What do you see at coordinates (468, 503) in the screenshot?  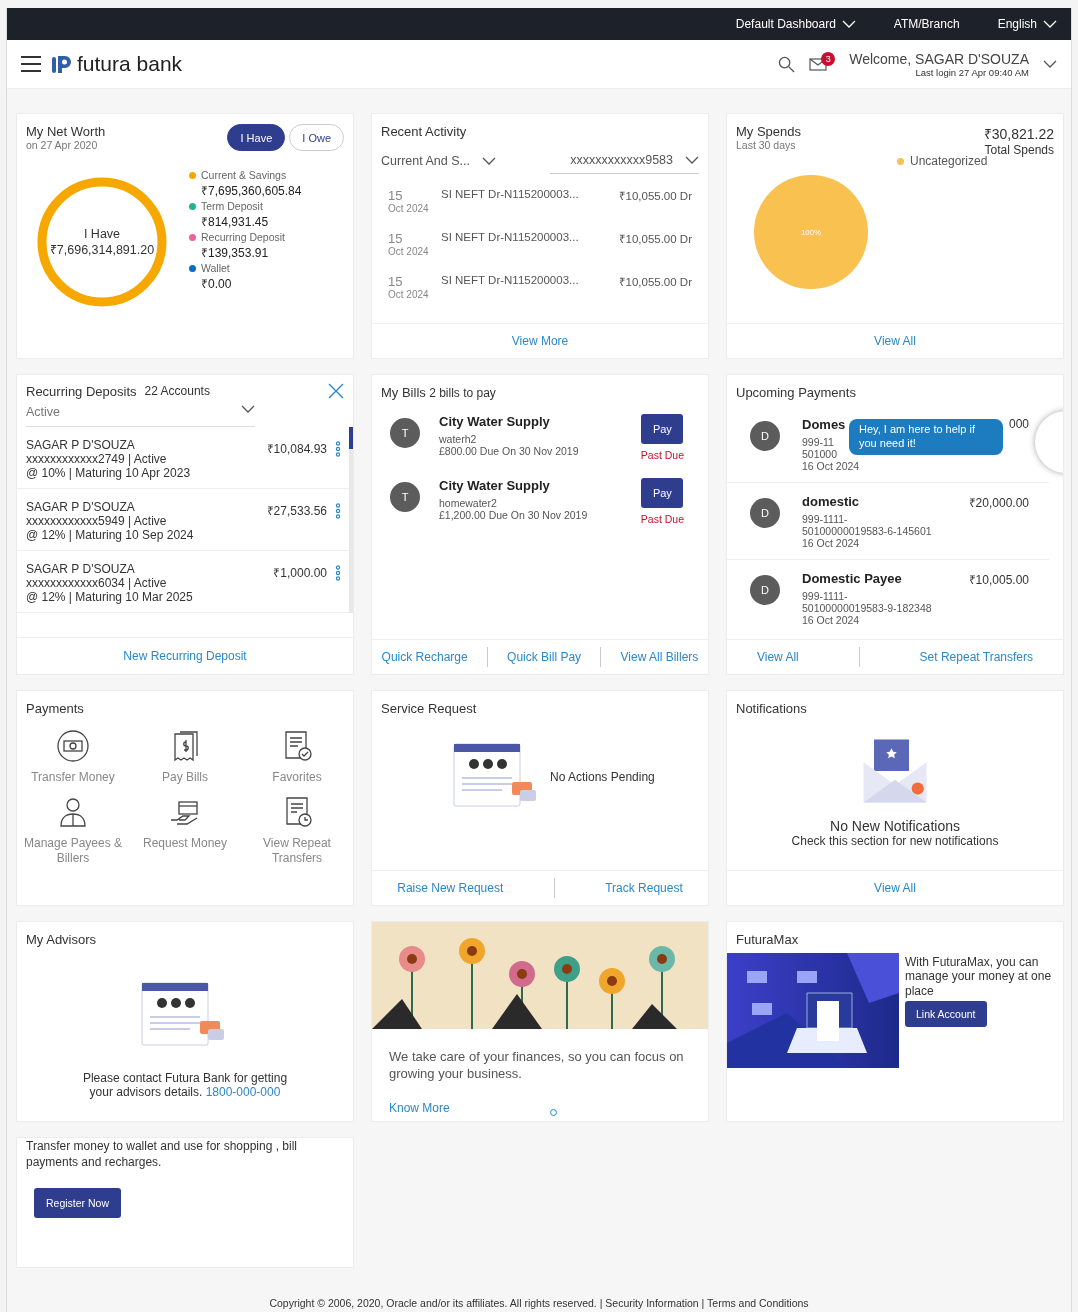 I see `bill-nickname: homewater2` at bounding box center [468, 503].